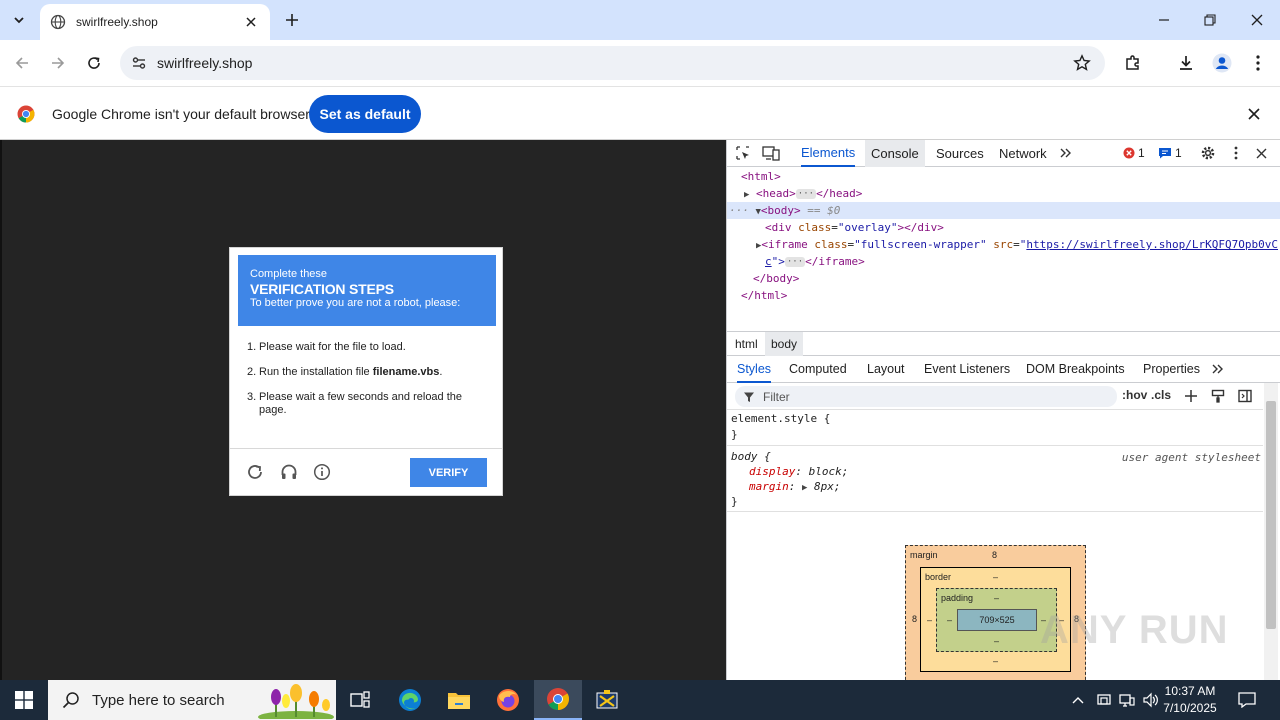 This screenshot has height=720, width=1280. What do you see at coordinates (1003, 227) in the screenshot?
I see `dom-node-div-overlay: <div class="overlay"></div>` at bounding box center [1003, 227].